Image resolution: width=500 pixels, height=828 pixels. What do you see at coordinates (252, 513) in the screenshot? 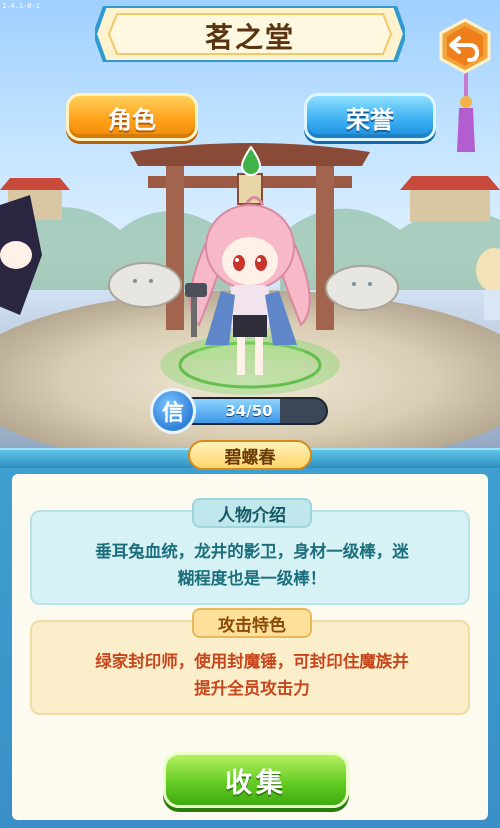
I see `intro-heading: 人物介绍` at bounding box center [252, 513].